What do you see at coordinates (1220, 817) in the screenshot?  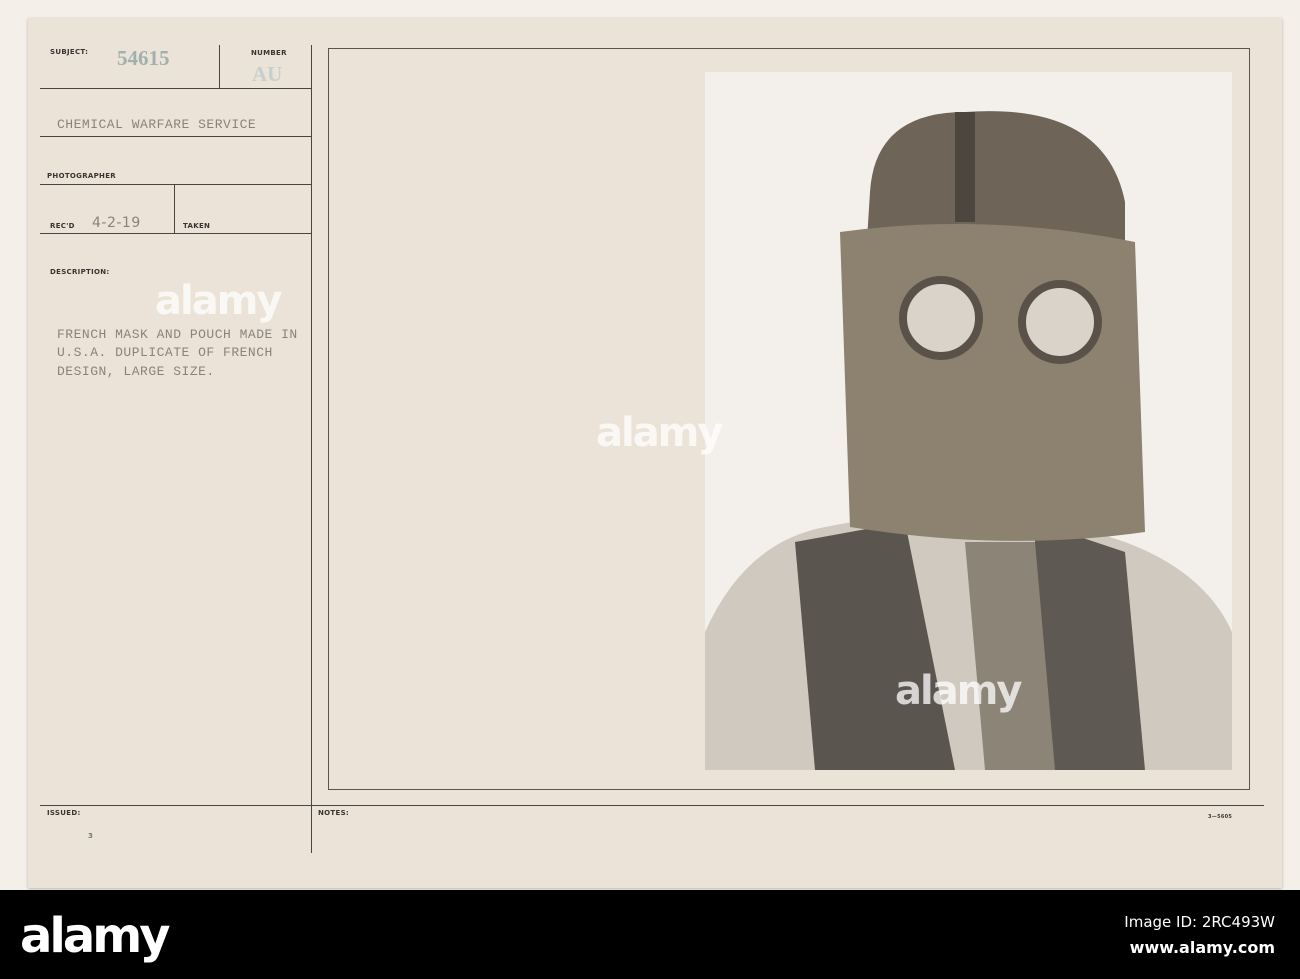 I see `form-number: 3—5605` at bounding box center [1220, 817].